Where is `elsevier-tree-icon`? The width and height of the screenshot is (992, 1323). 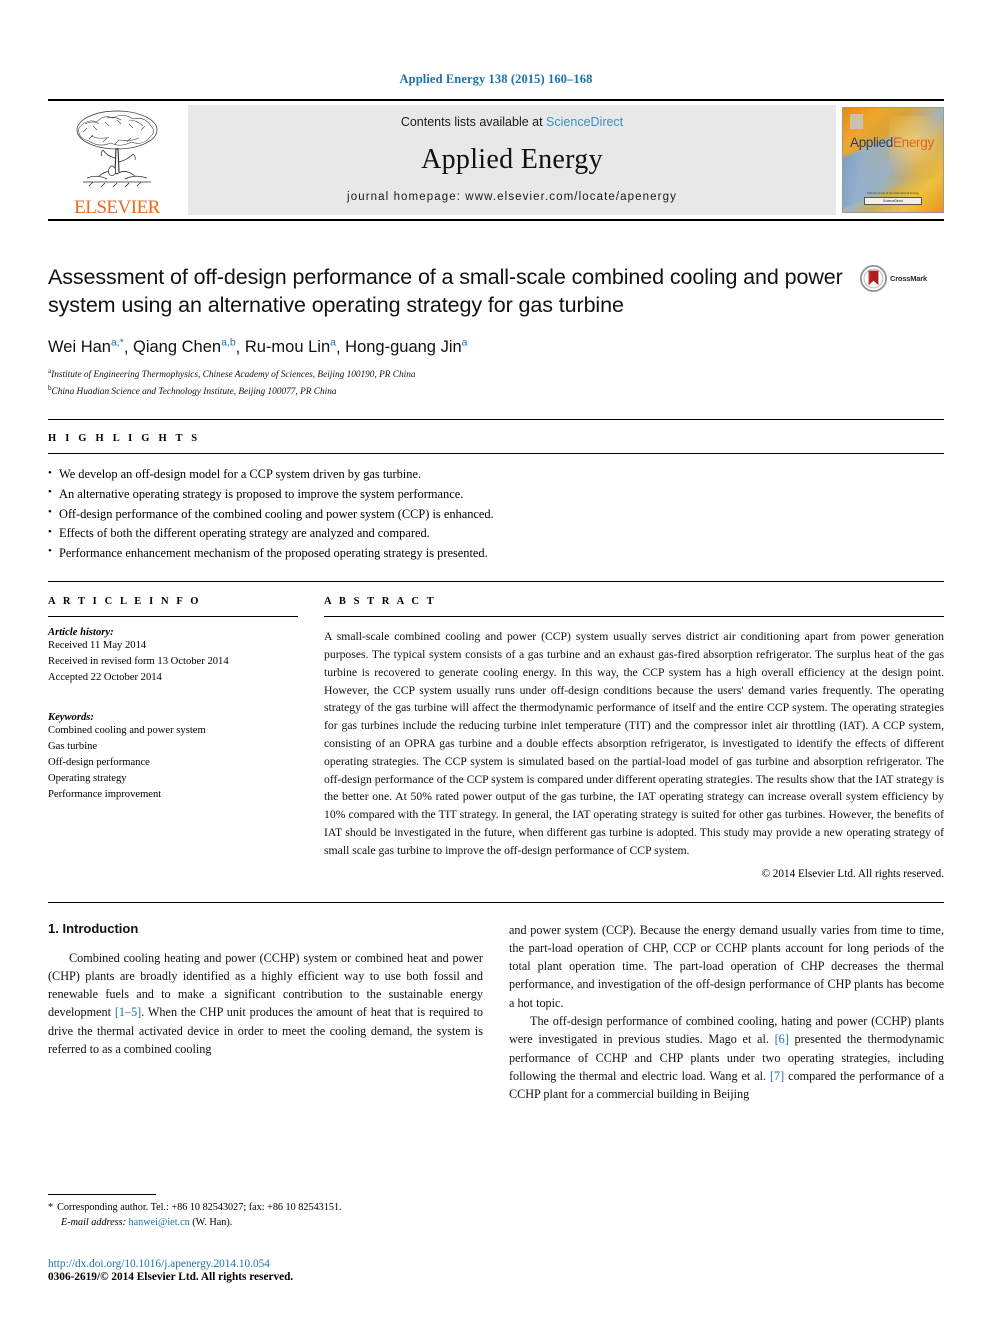 elsevier-tree-icon is located at coordinates (117, 149).